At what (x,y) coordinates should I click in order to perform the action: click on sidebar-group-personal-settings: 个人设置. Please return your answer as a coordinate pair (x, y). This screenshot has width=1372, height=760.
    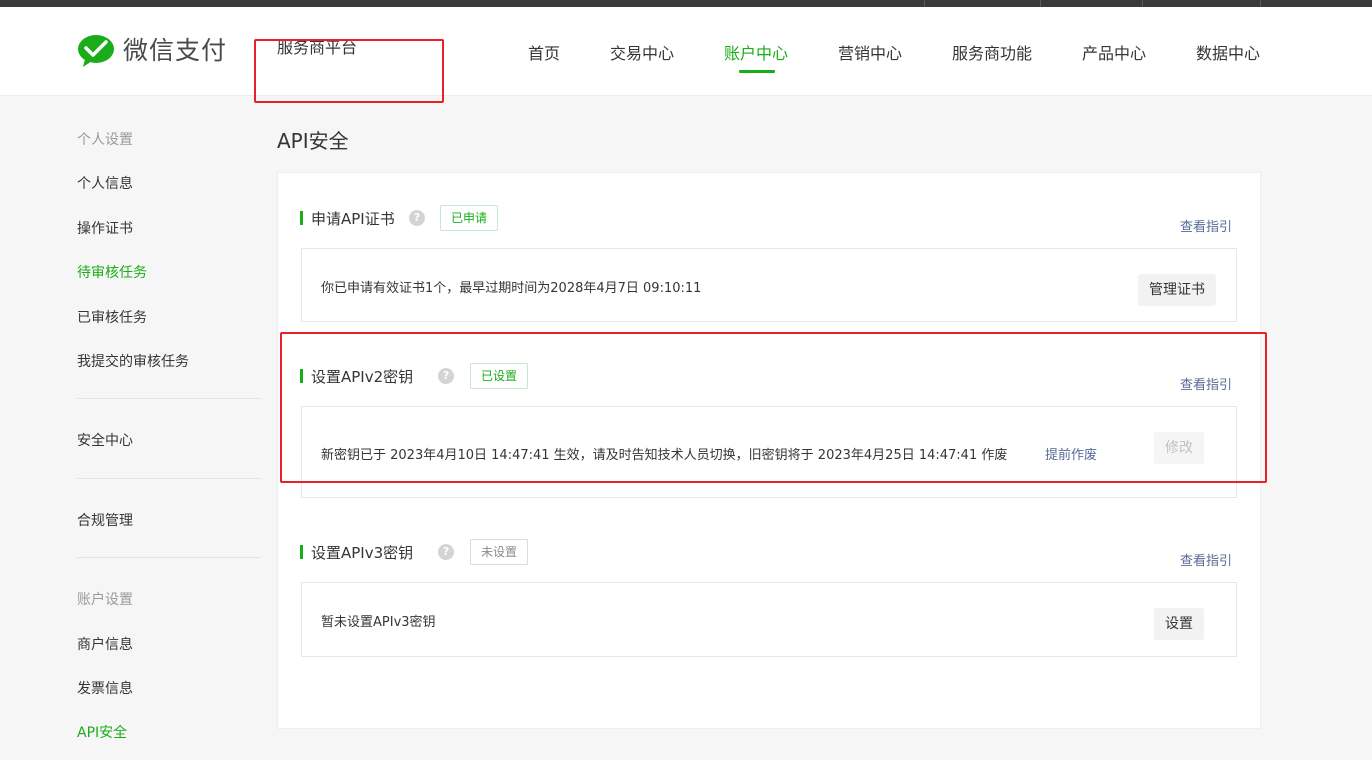
    Looking at the image, I should click on (105, 140).